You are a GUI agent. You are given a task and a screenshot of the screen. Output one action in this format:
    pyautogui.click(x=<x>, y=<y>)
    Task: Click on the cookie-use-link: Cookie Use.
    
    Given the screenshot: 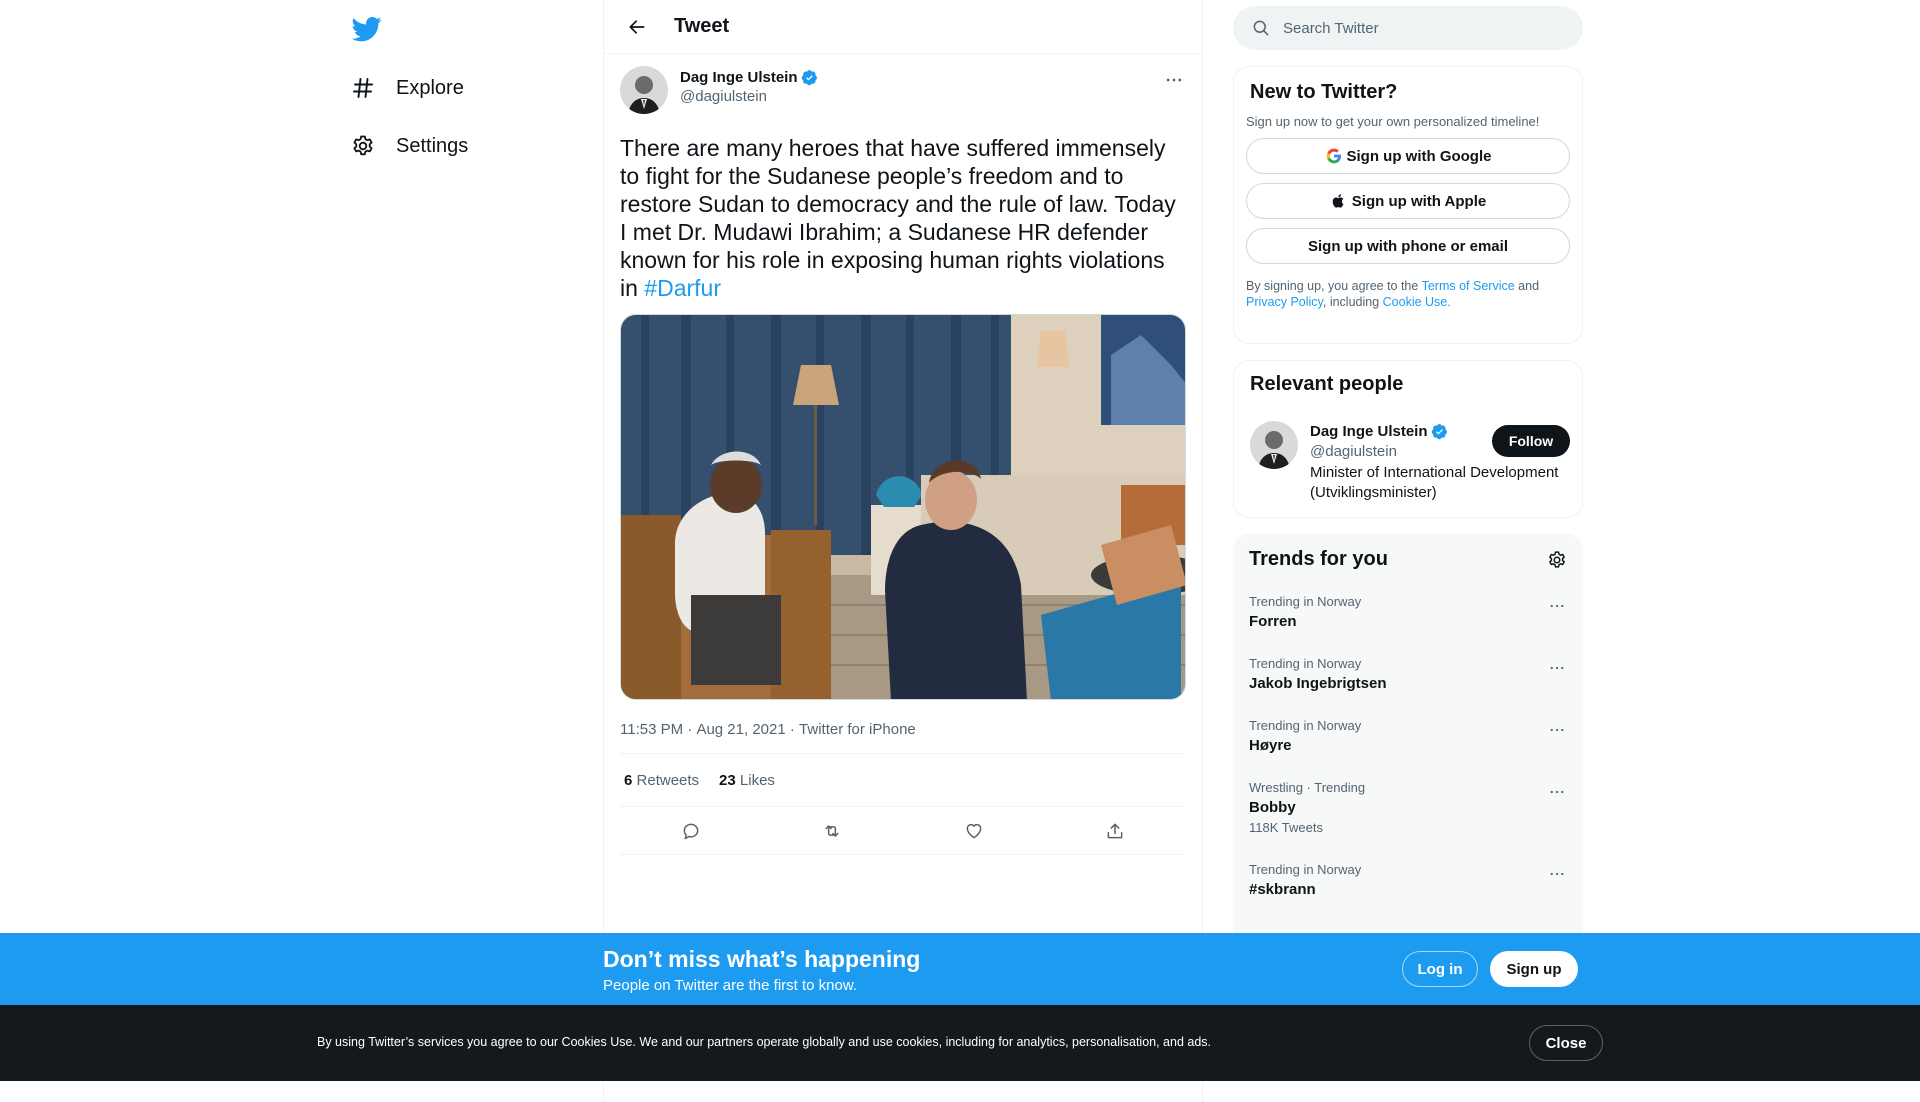 What is the action you would take?
    pyautogui.click(x=1417, y=302)
    